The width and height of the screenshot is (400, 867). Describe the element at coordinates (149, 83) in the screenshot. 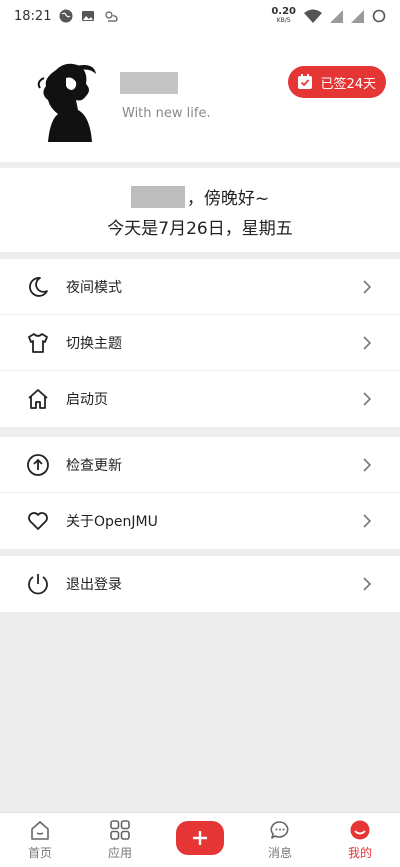

I see `username-redacted` at that location.